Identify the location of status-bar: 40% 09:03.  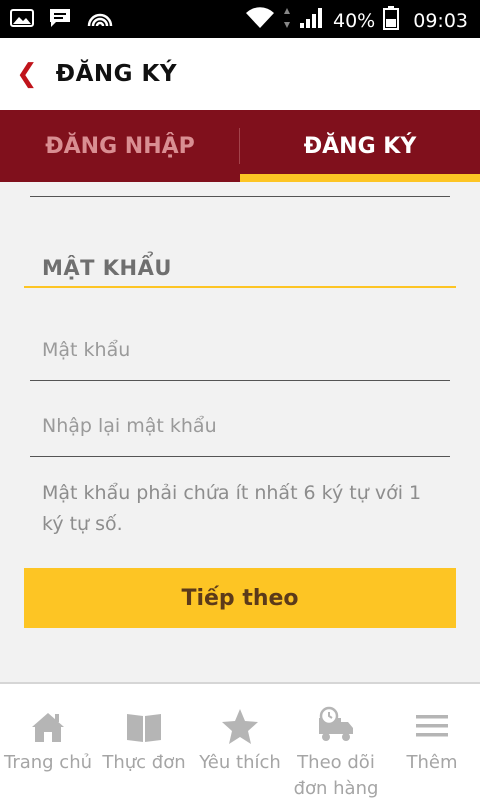
(240, 19).